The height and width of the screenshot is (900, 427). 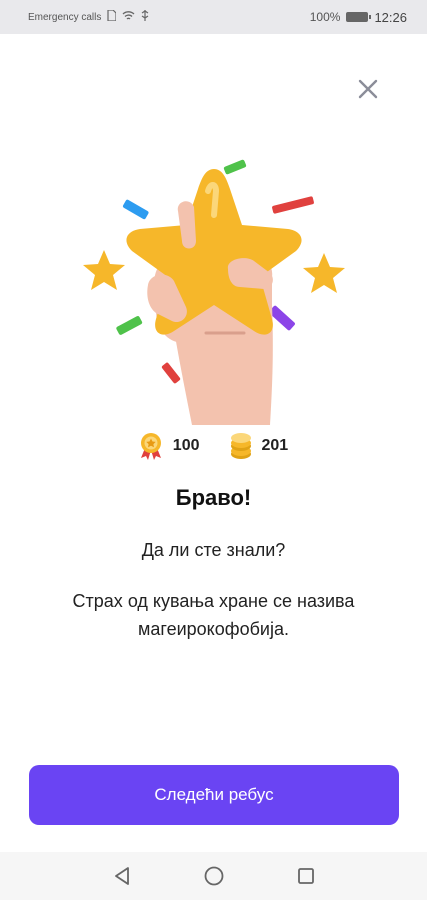 What do you see at coordinates (104, 270) in the screenshot?
I see `small-star-left` at bounding box center [104, 270].